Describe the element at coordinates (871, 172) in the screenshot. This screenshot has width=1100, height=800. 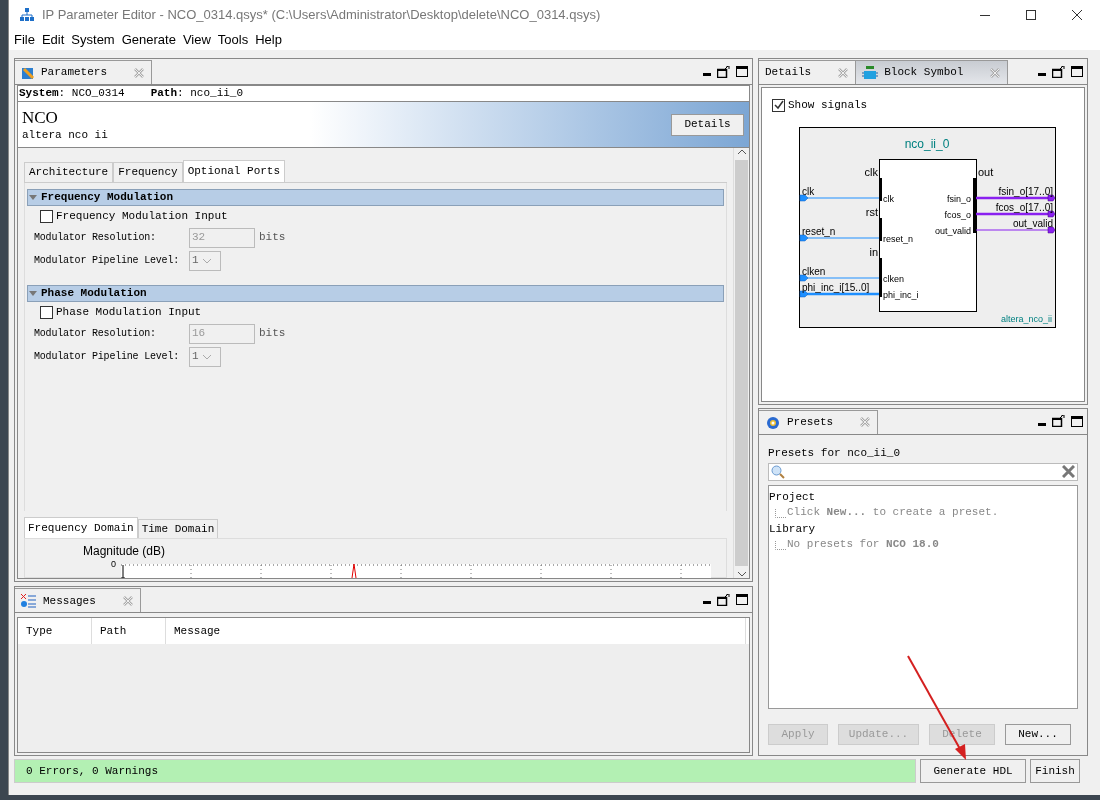
I see `interface-label: clk` at that location.